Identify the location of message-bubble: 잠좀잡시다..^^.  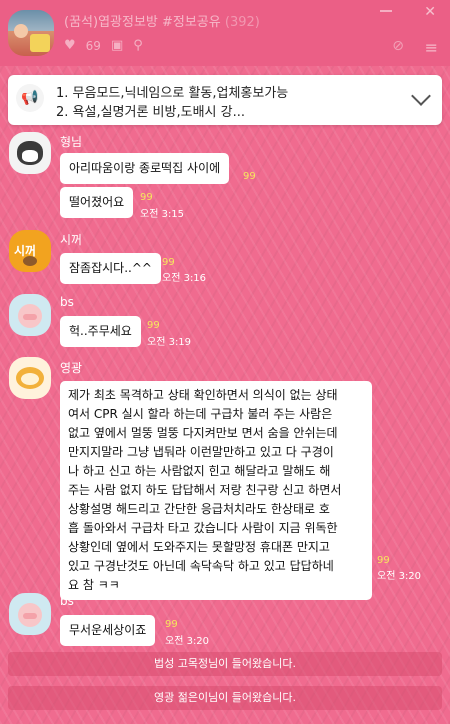
(110, 268).